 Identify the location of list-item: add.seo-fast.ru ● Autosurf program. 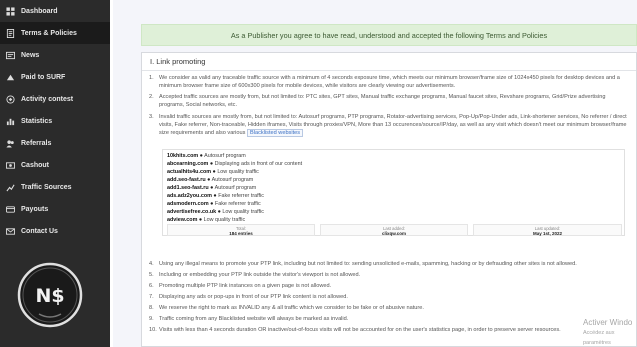
(210, 180).